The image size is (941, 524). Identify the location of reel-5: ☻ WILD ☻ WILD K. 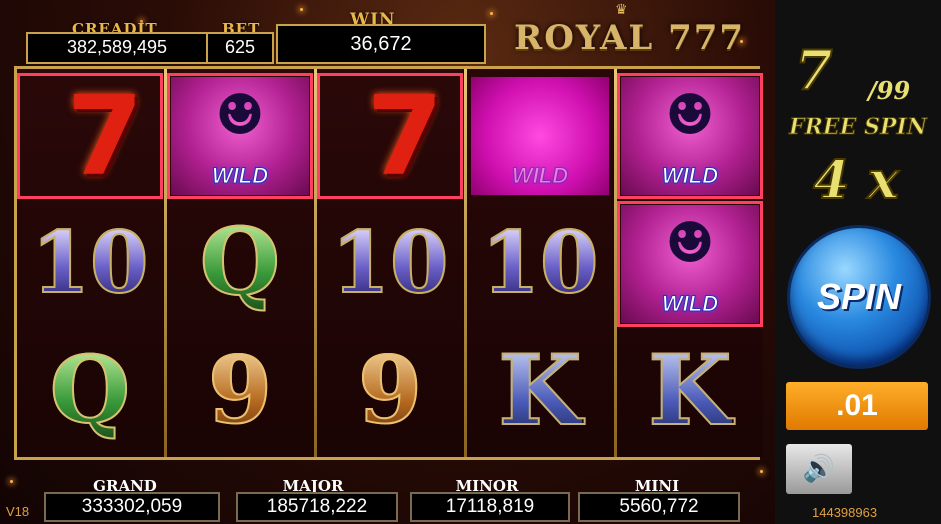
(690, 263).